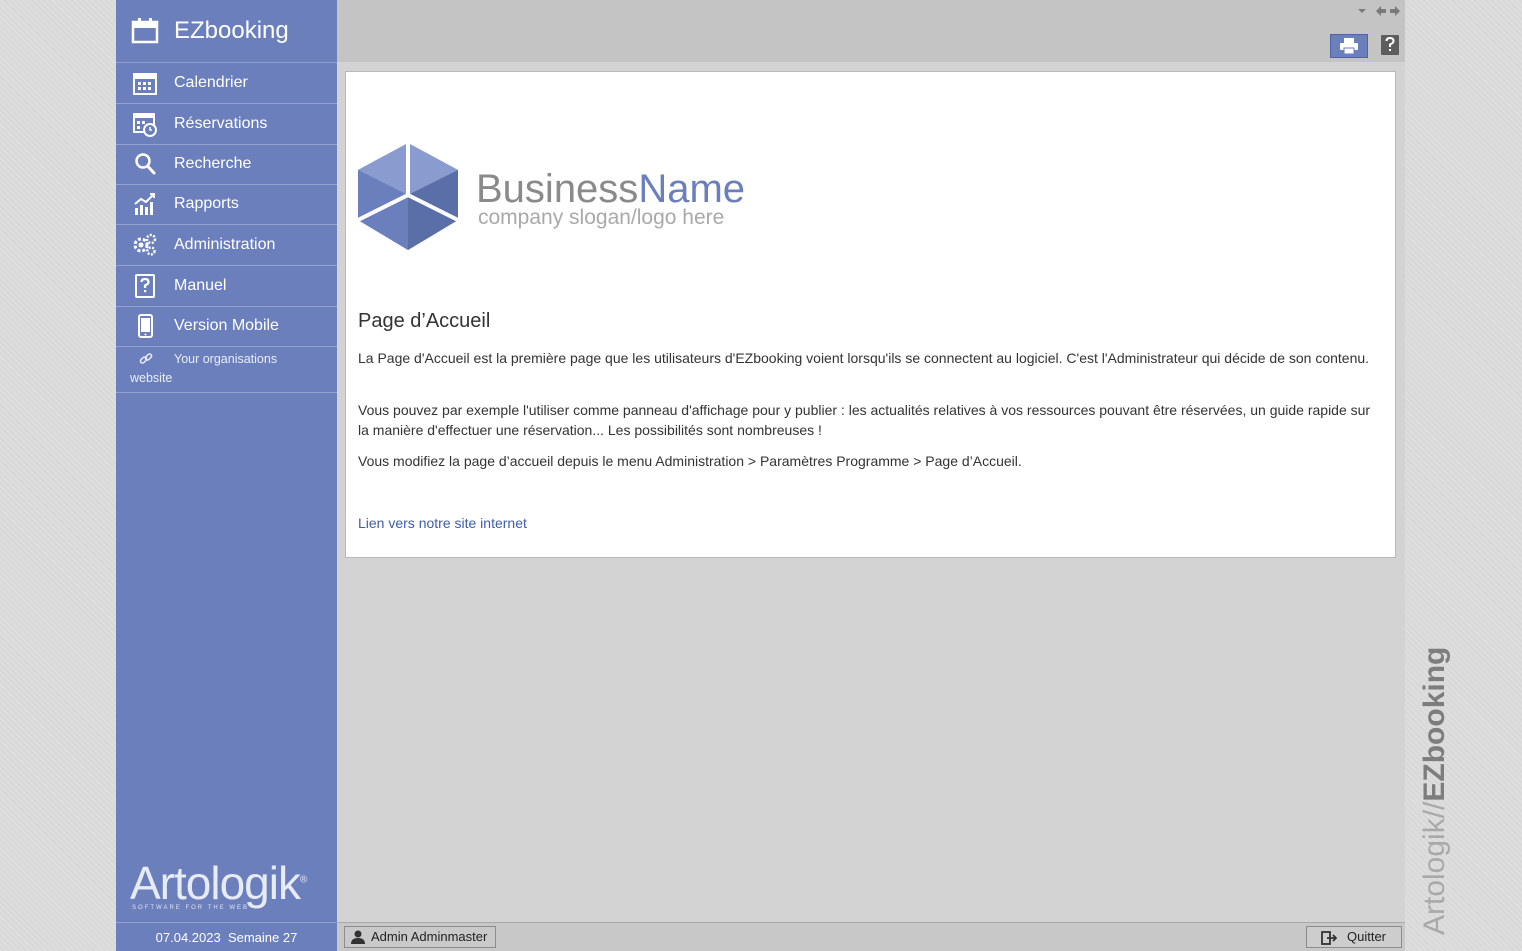 The image size is (1522, 951). What do you see at coordinates (1362, 11) in the screenshot?
I see `collapse-arrow-icon` at bounding box center [1362, 11].